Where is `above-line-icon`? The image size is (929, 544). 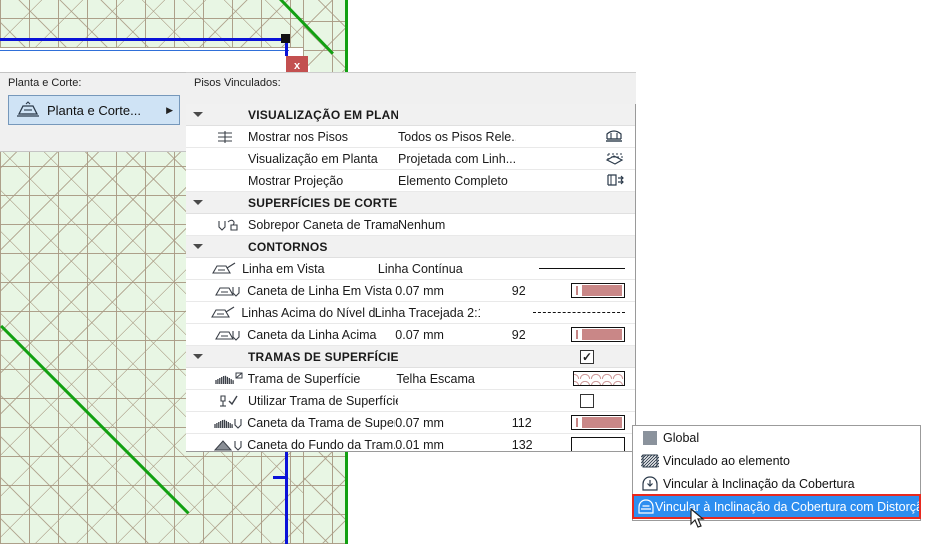 above-line-icon is located at coordinates (224, 313).